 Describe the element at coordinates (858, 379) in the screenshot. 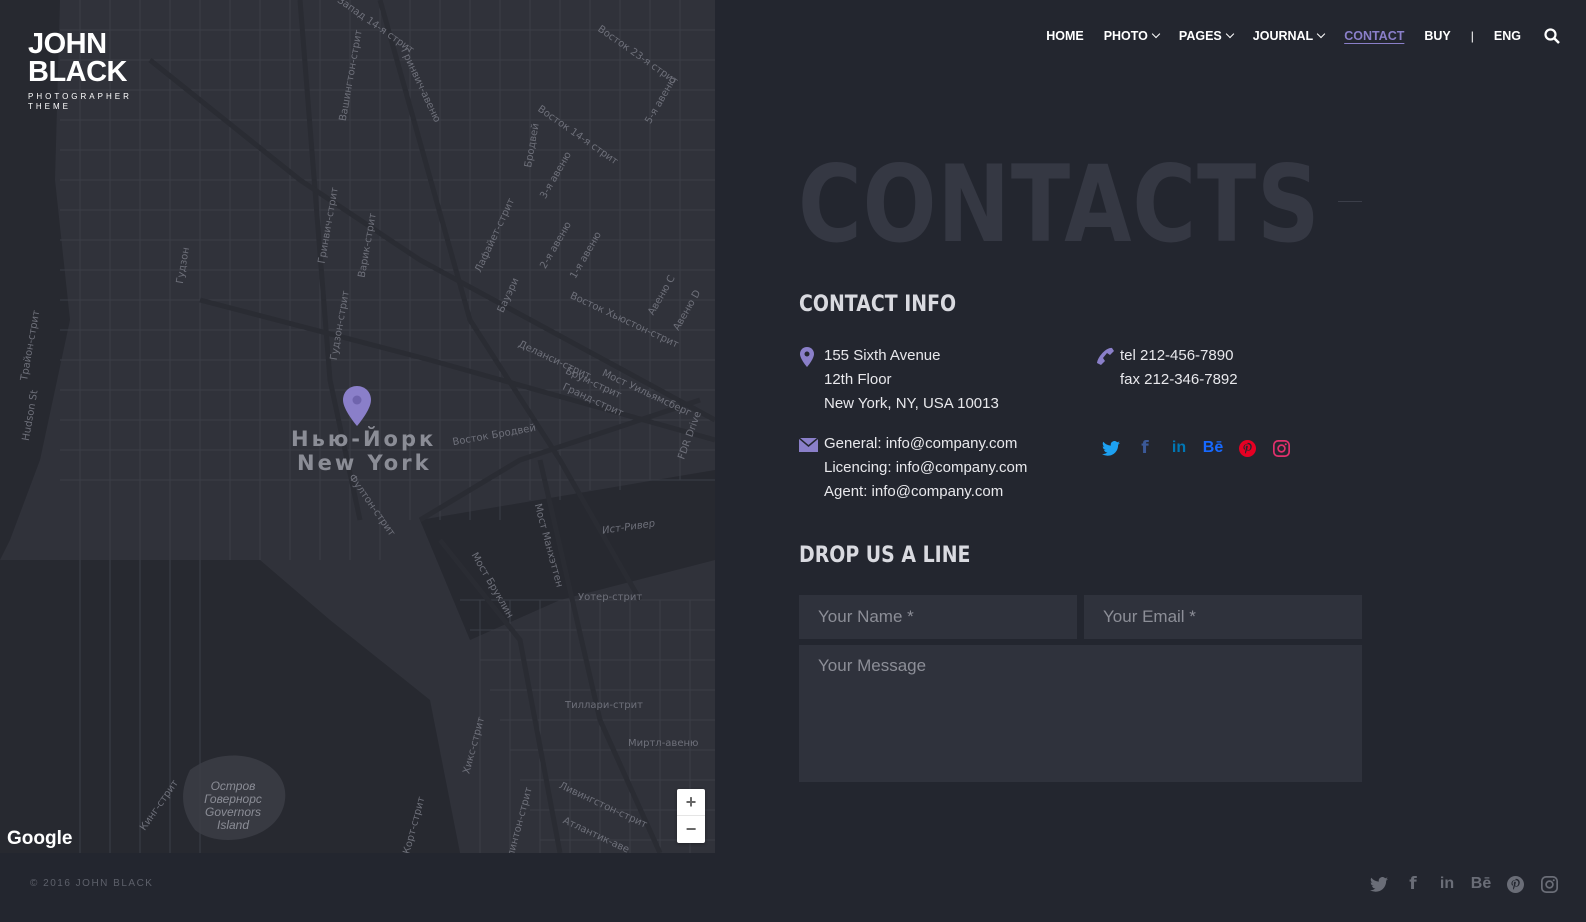

I see `address-line: 12th Floor` at that location.